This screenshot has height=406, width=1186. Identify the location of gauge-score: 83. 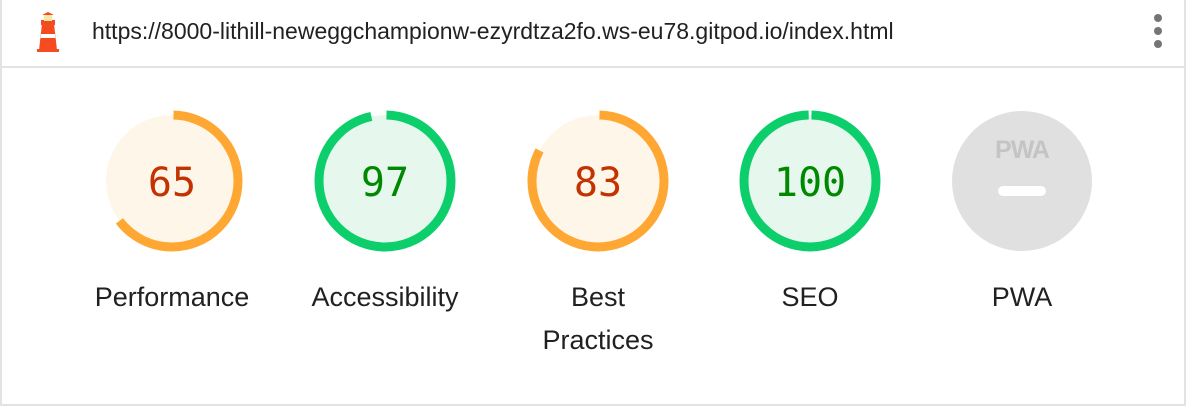
(598, 183).